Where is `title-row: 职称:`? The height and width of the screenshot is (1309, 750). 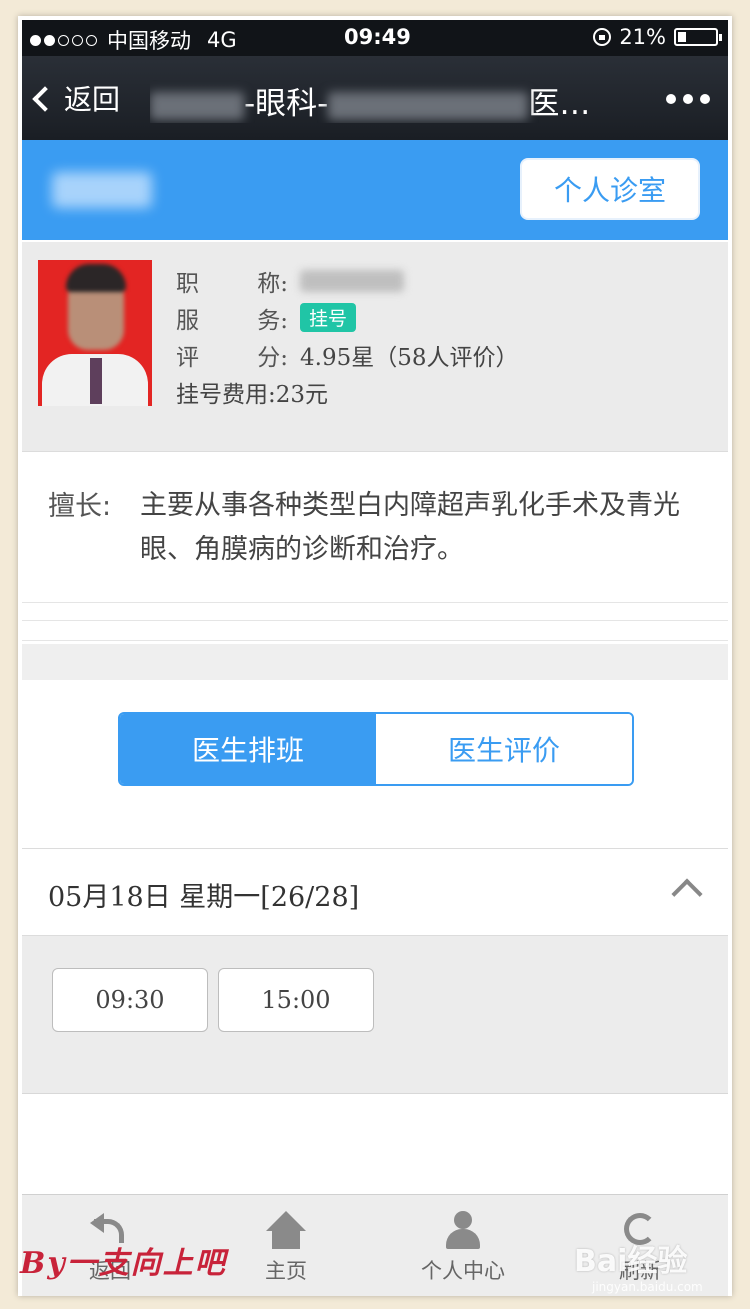
title-row: 职称: is located at coordinates (347, 280).